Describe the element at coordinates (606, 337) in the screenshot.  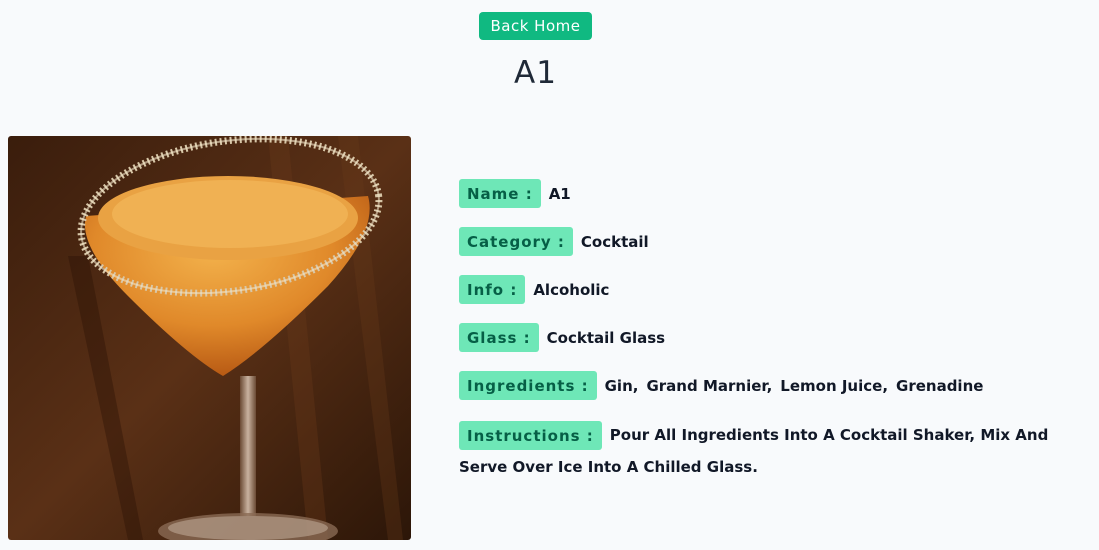
I see `glass-value: Cocktail Glass` at that location.